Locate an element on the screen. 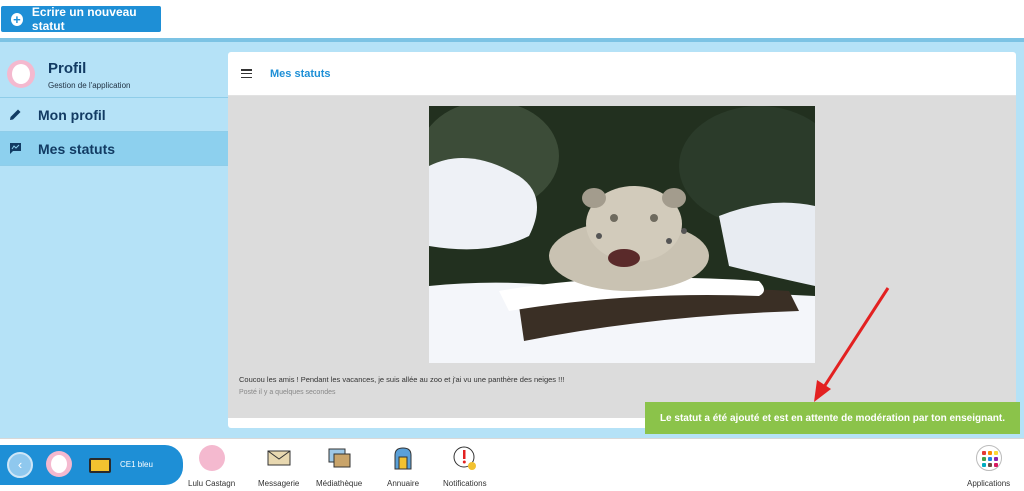 This screenshot has width=1024, height=491. dock-item-label: Annuaire is located at coordinates (403, 483).